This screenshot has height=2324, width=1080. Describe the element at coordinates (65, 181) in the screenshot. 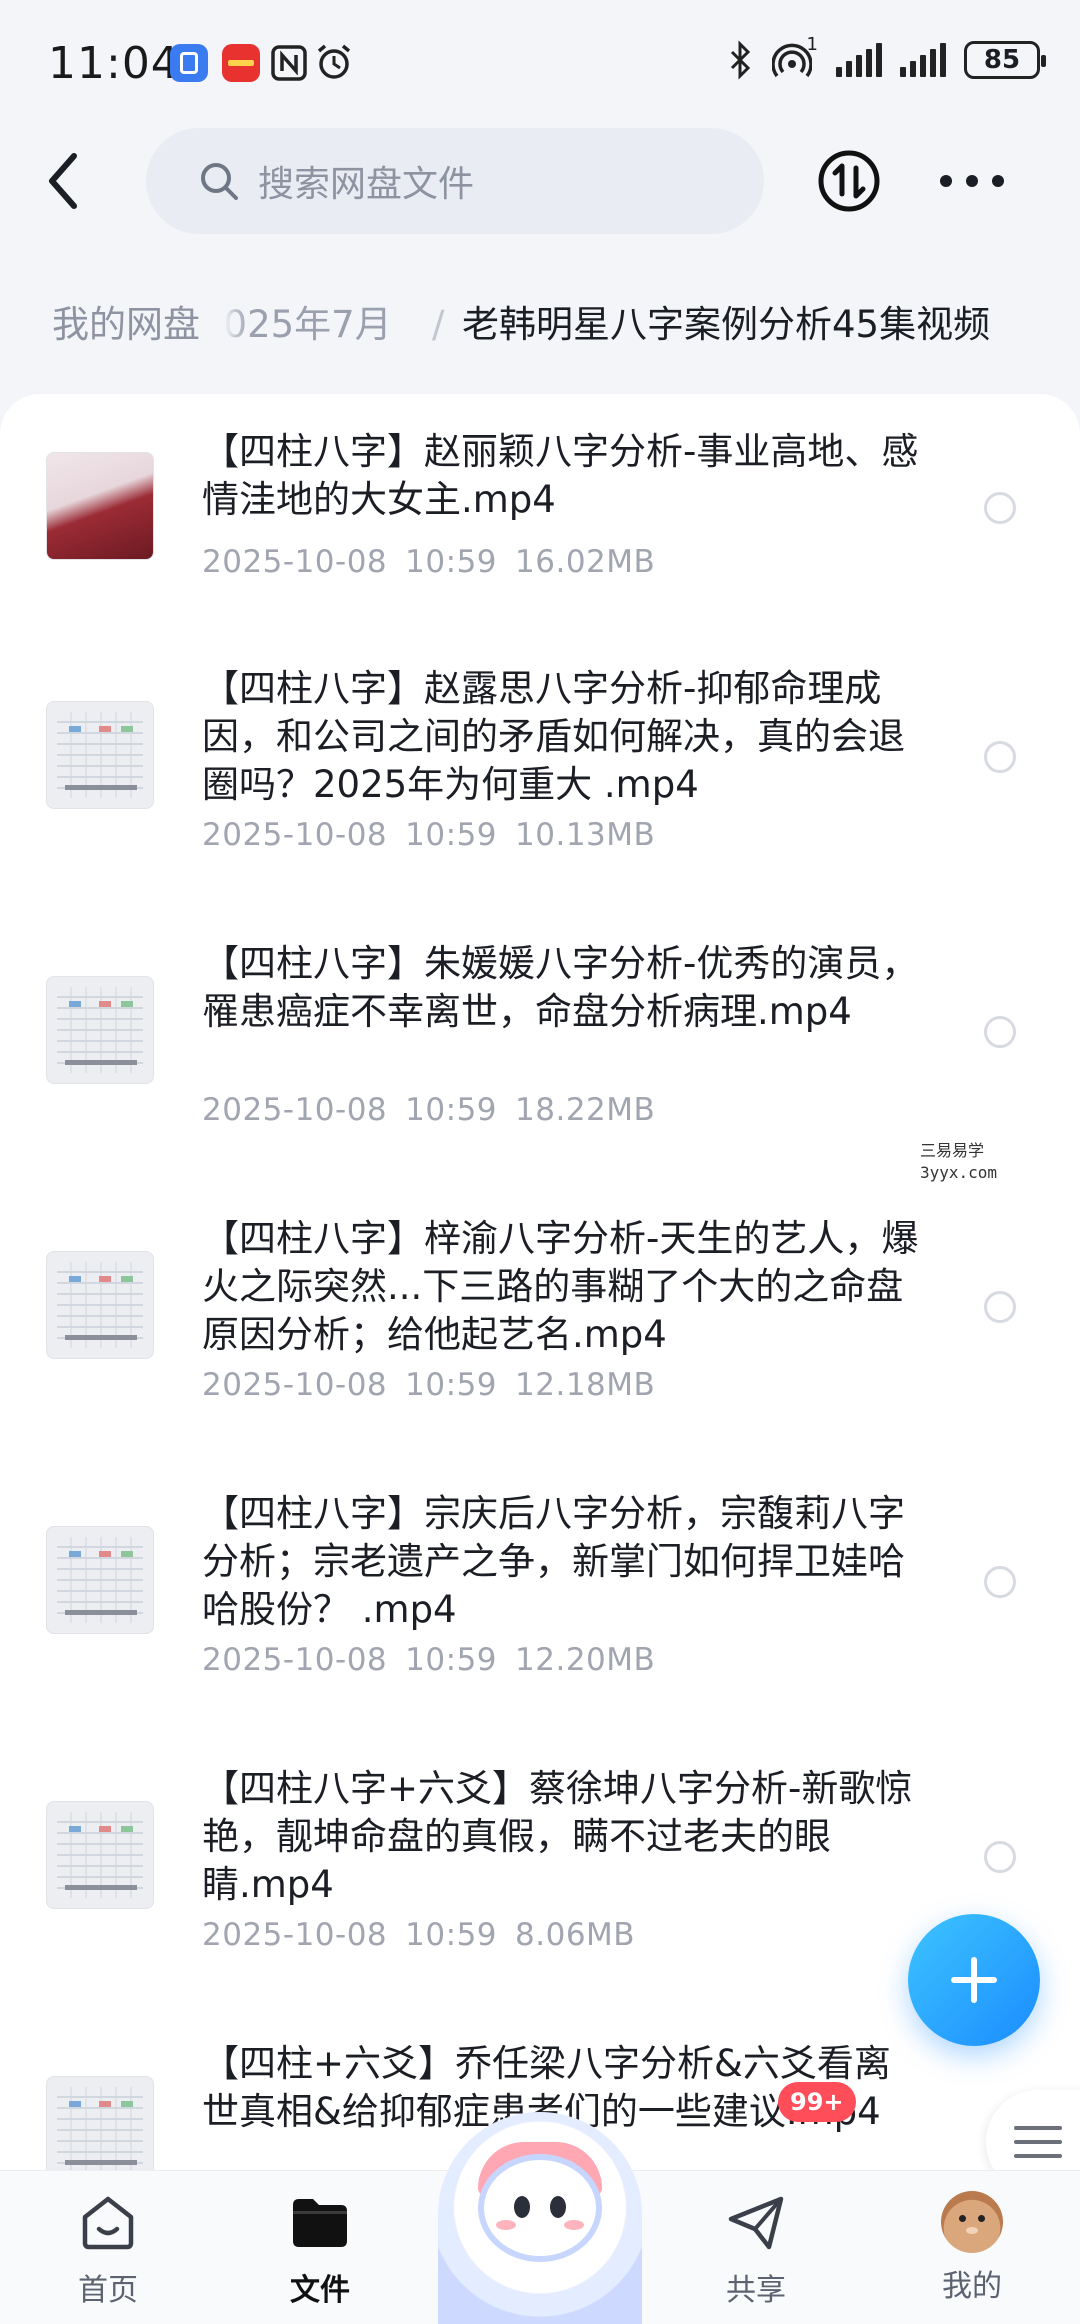

I see `back-icon` at that location.